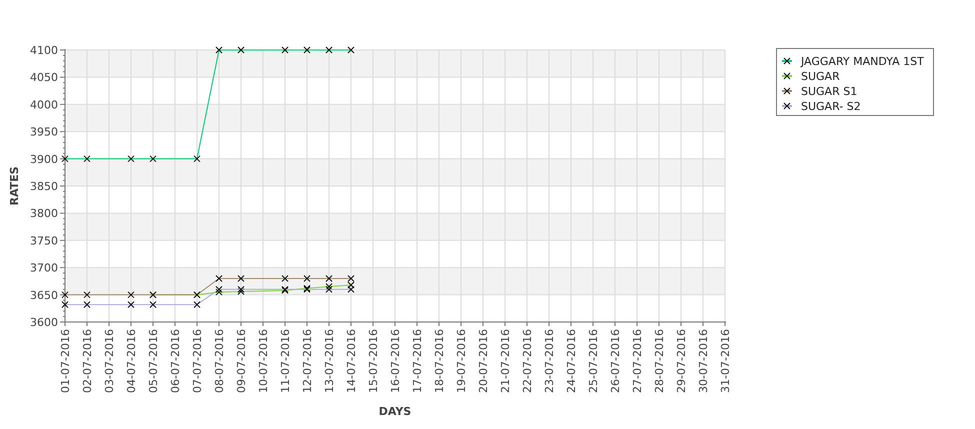 The height and width of the screenshot is (429, 975). What do you see at coordinates (153, 361) in the screenshot?
I see `x-tick-label: 05-07-2016` at bounding box center [153, 361].